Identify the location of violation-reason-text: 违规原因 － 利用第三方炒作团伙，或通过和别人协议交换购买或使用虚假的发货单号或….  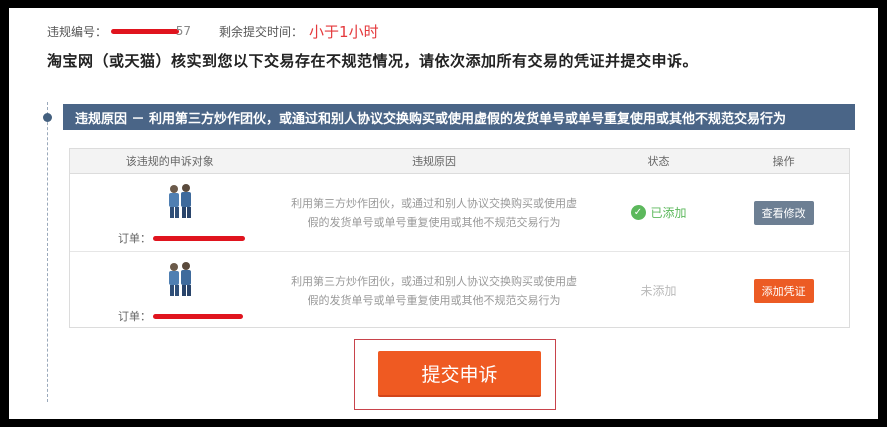
(431, 119).